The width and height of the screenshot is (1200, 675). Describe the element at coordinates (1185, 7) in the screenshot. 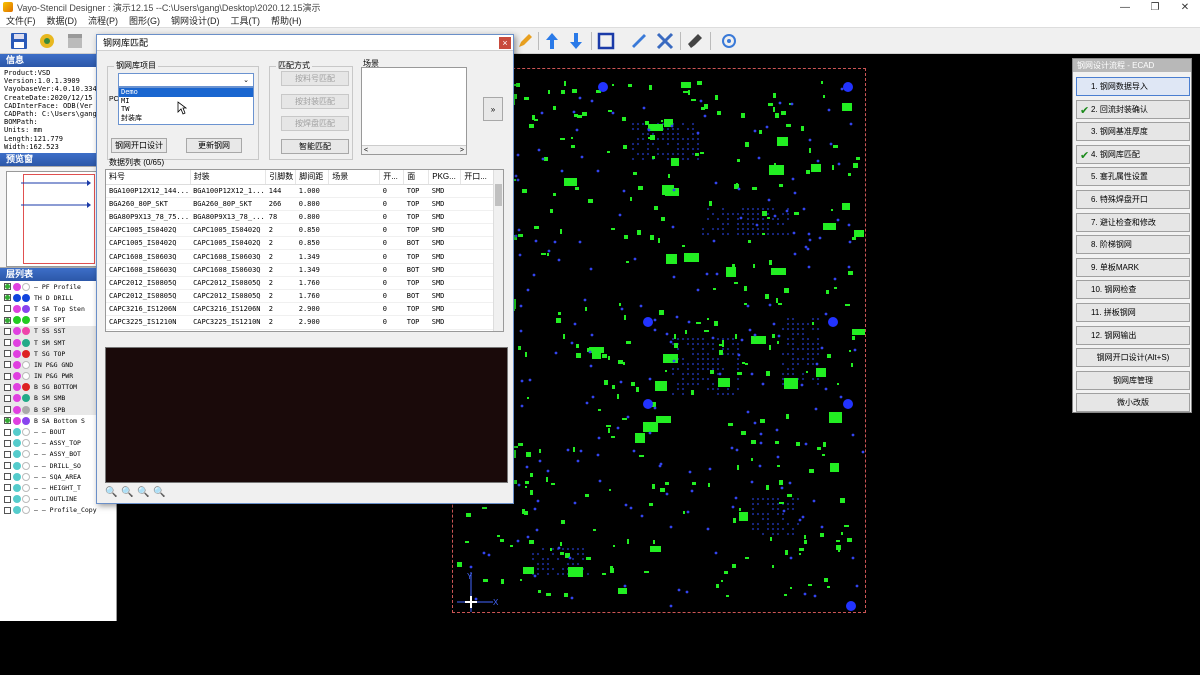

I see `close-window-button: ✕` at that location.